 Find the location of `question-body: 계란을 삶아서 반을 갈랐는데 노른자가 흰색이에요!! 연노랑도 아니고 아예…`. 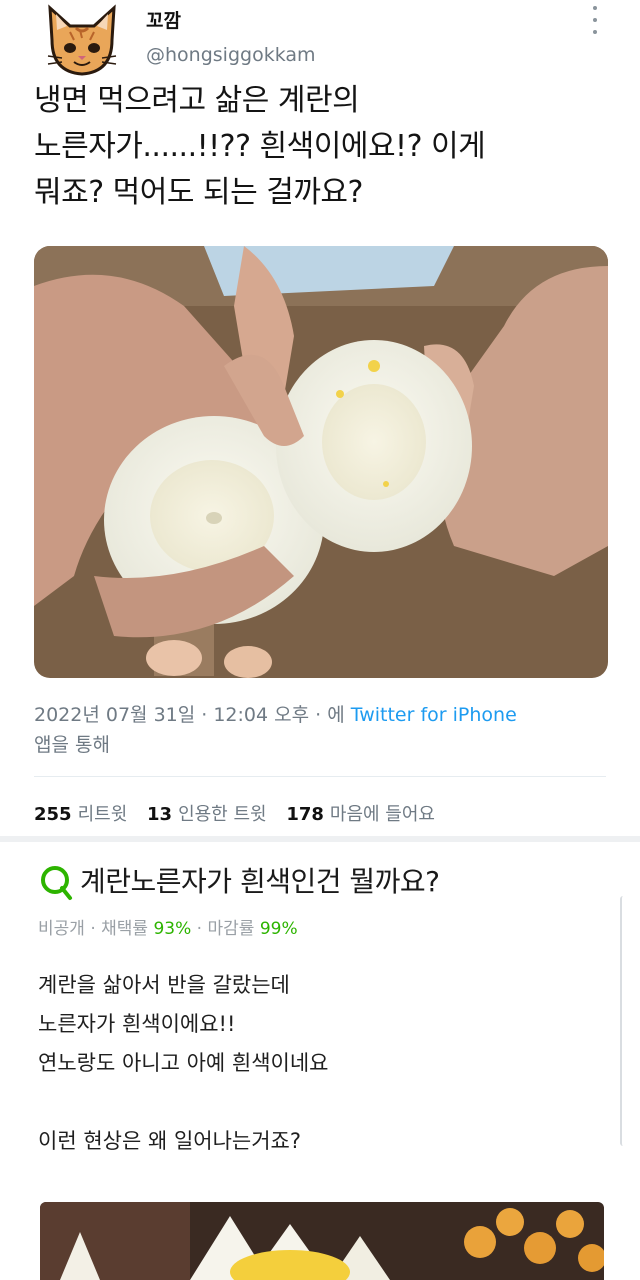

question-body: 계란을 삶아서 반을 갈랐는데 노른자가 흰색이에요!! 연노랑도 아니고 아예… is located at coordinates (318, 1063).